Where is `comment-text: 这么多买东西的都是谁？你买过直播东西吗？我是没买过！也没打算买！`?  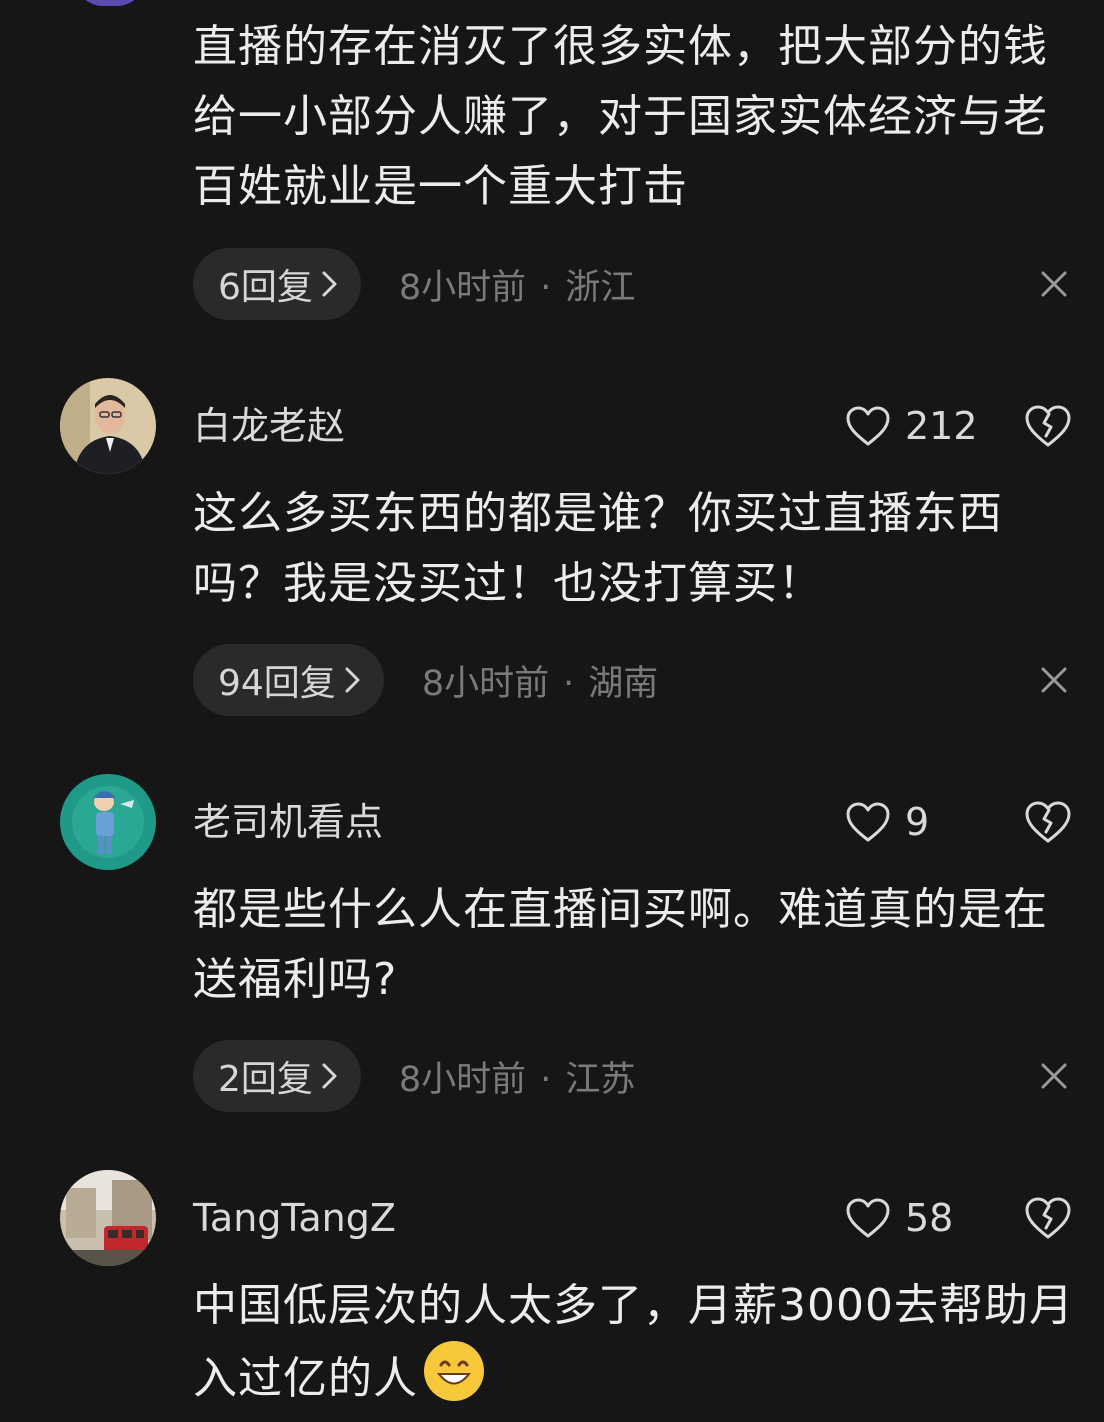 comment-text: 这么多买东西的都是谁？你买过直播东西吗？我是没买过！也没打算买！ is located at coordinates (598, 548).